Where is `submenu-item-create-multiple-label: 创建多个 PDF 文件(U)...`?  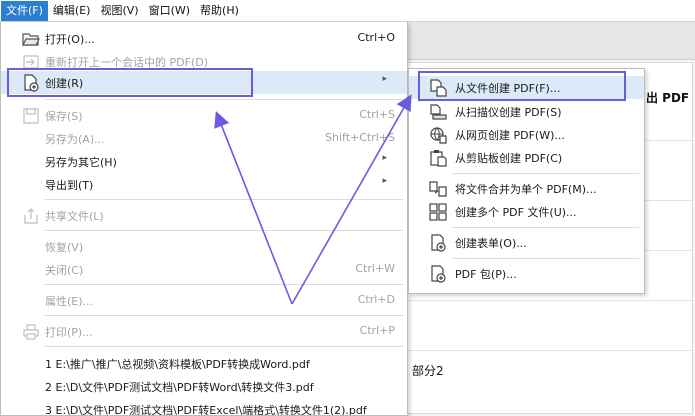 submenu-item-create-multiple-label: 创建多个 PDF 文件(U)... is located at coordinates (516, 212).